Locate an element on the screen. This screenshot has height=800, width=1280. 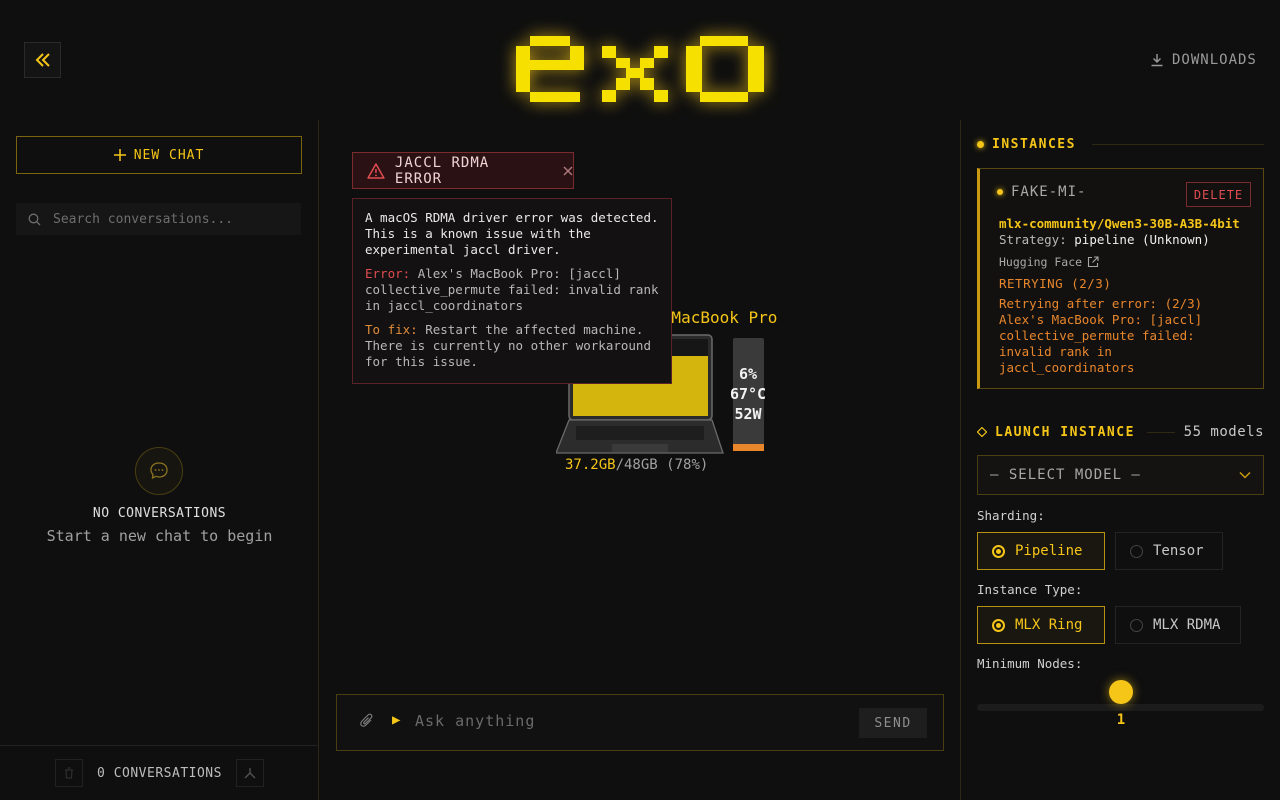
model-select-dropdown: — SELECT MODEL — is located at coordinates (1120, 475).